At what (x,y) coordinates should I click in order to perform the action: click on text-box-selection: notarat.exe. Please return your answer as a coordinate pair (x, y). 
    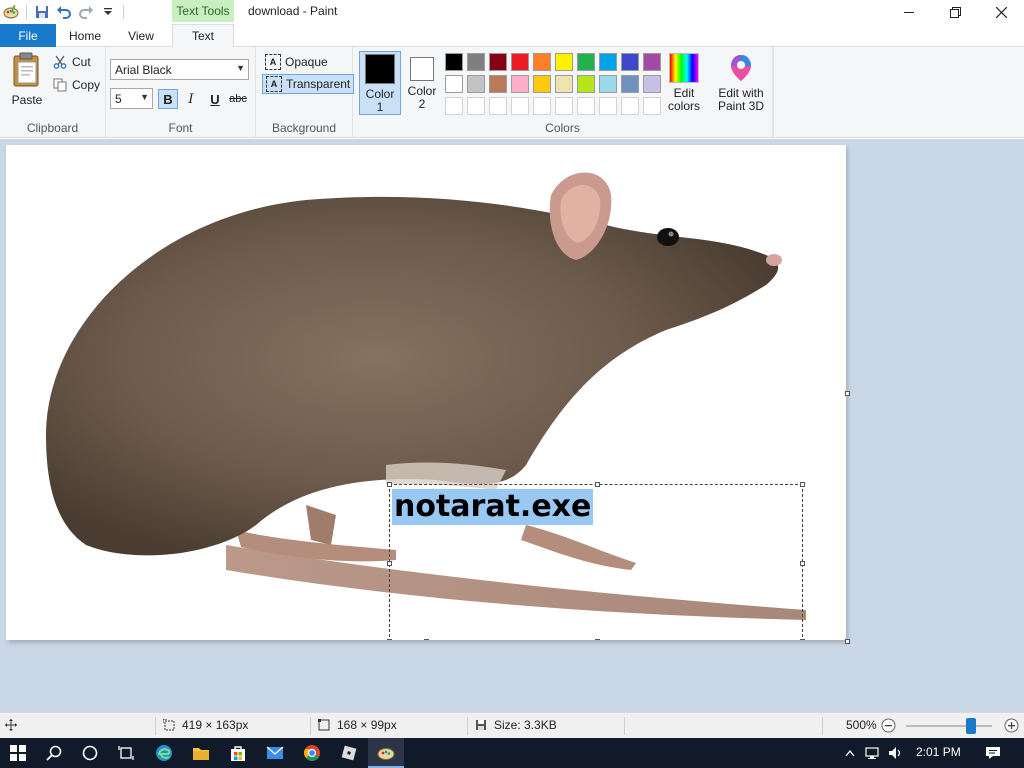
    Looking at the image, I should click on (596, 561).